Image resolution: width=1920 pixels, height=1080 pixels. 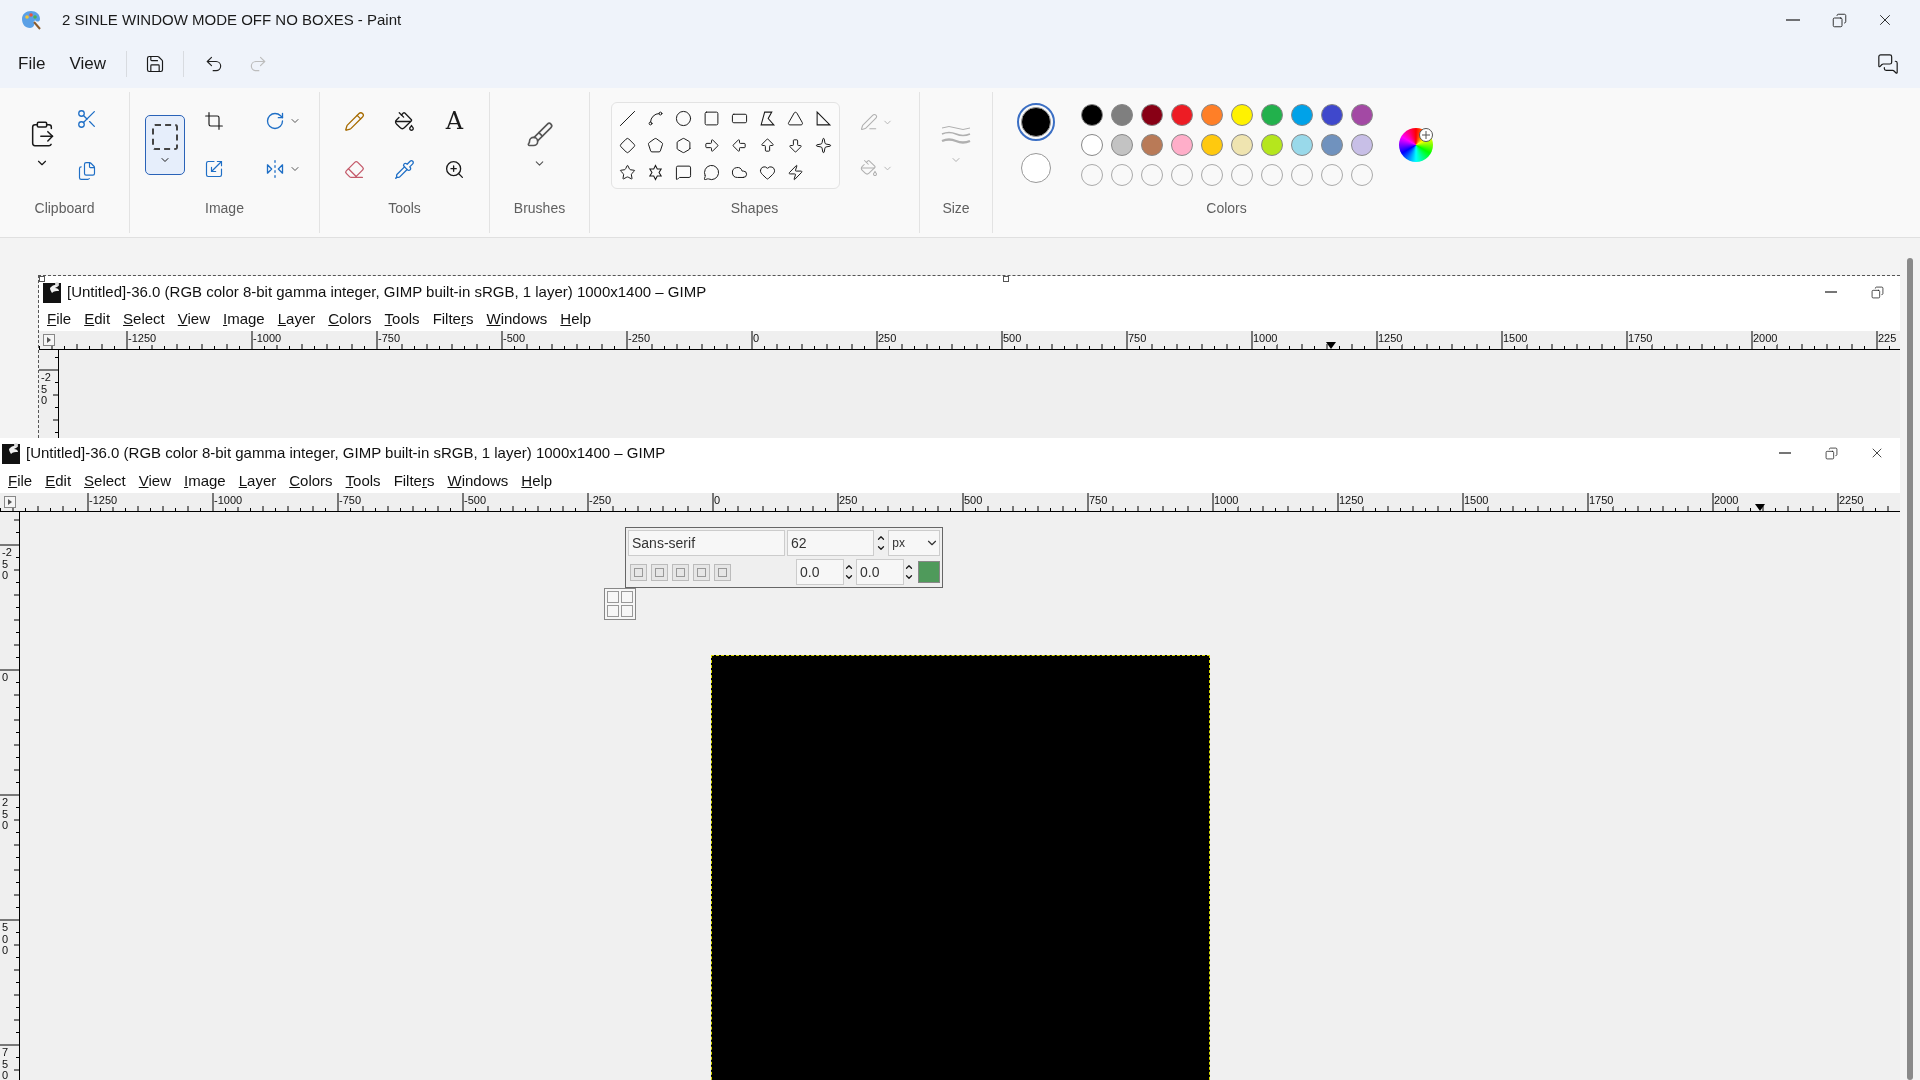 What do you see at coordinates (1910, 669) in the screenshot?
I see `scrollbar-thumb` at bounding box center [1910, 669].